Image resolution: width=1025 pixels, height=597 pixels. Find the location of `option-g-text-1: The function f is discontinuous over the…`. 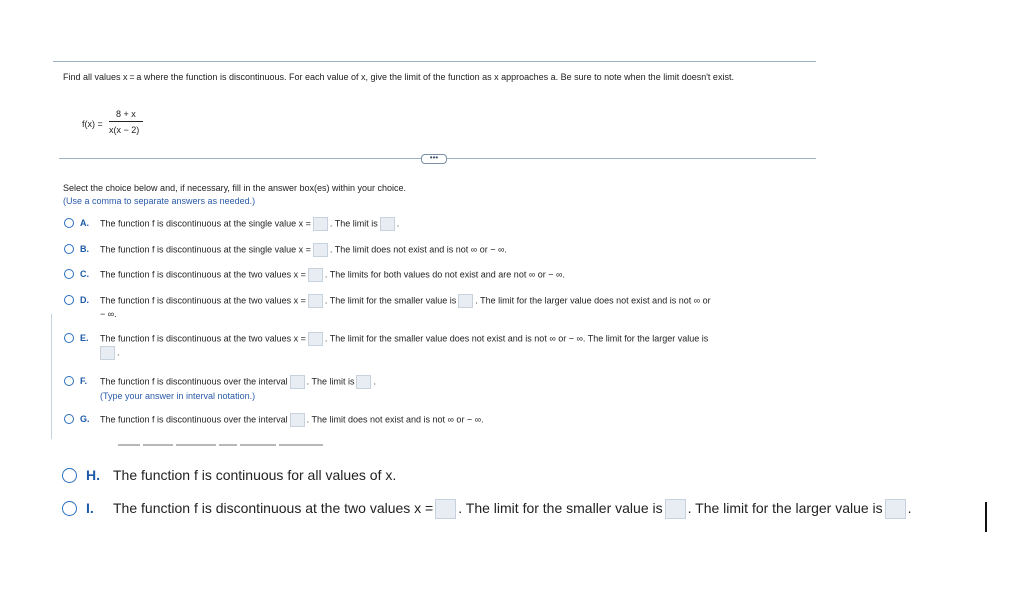

option-g-text-1: The function f is discontinuous over the… is located at coordinates (194, 419).